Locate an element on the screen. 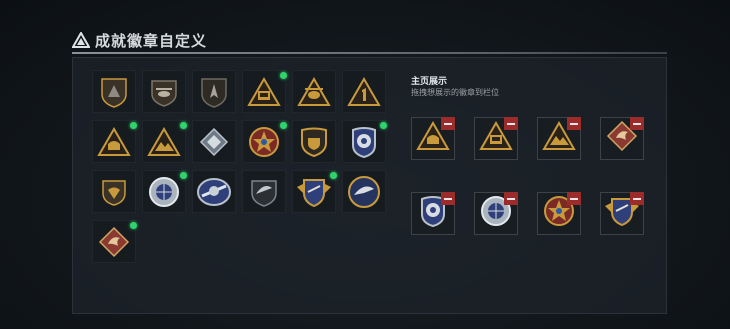 Image resolution: width=730 pixels, height=329 pixels. badge-triangle-helmet-icon is located at coordinates (114, 141).